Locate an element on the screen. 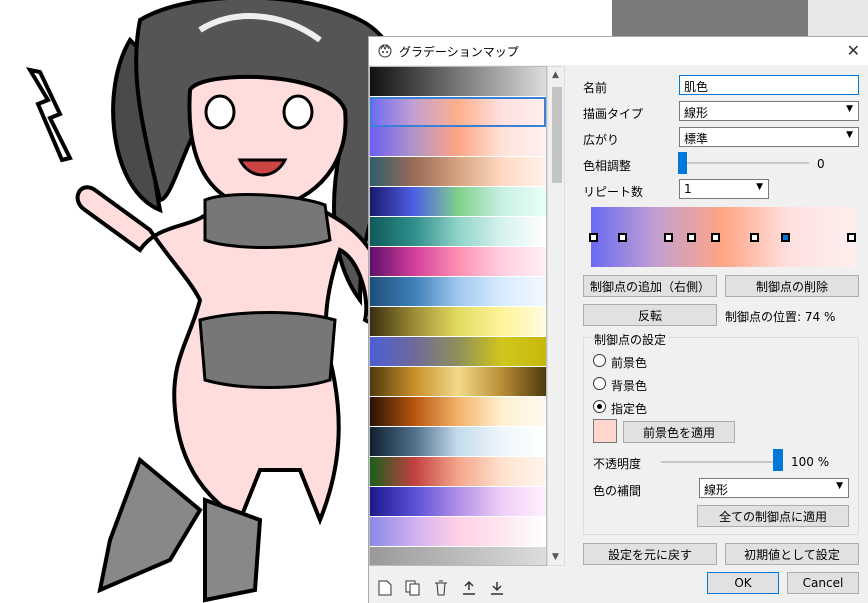 The width and height of the screenshot is (868, 603). hue-slider-thumb is located at coordinates (682, 163).